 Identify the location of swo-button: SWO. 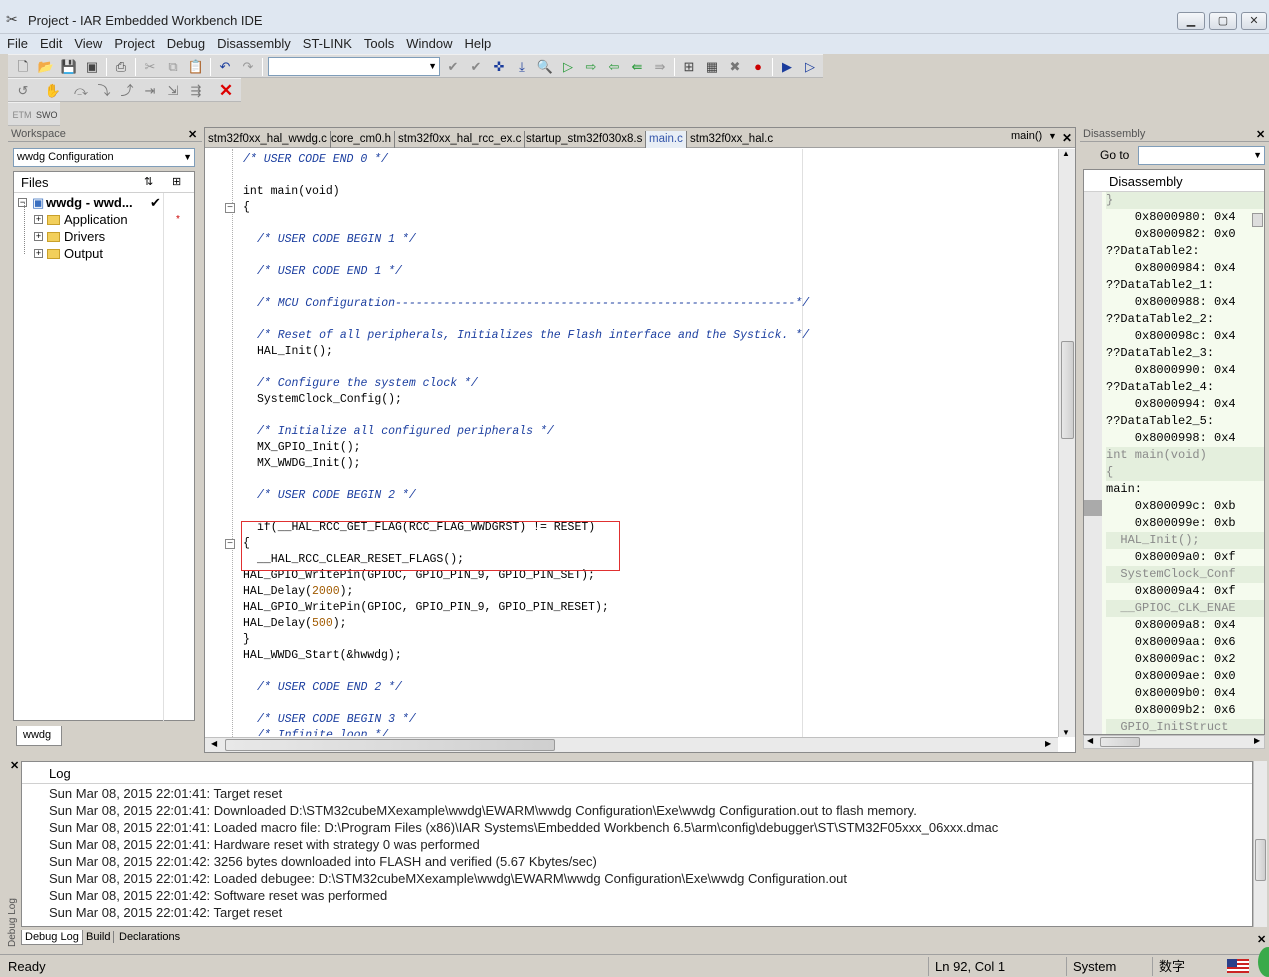
(47, 115).